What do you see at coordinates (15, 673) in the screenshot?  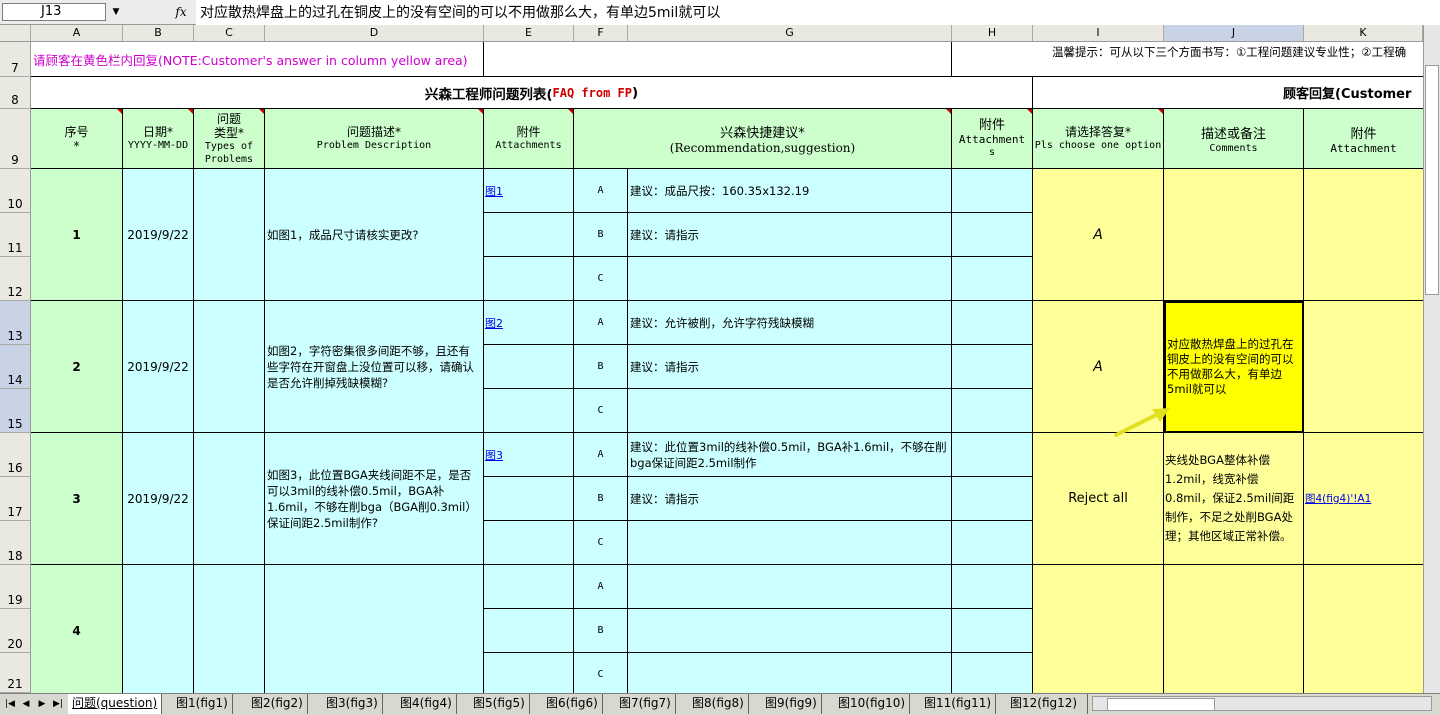 I see `row-header: 21` at bounding box center [15, 673].